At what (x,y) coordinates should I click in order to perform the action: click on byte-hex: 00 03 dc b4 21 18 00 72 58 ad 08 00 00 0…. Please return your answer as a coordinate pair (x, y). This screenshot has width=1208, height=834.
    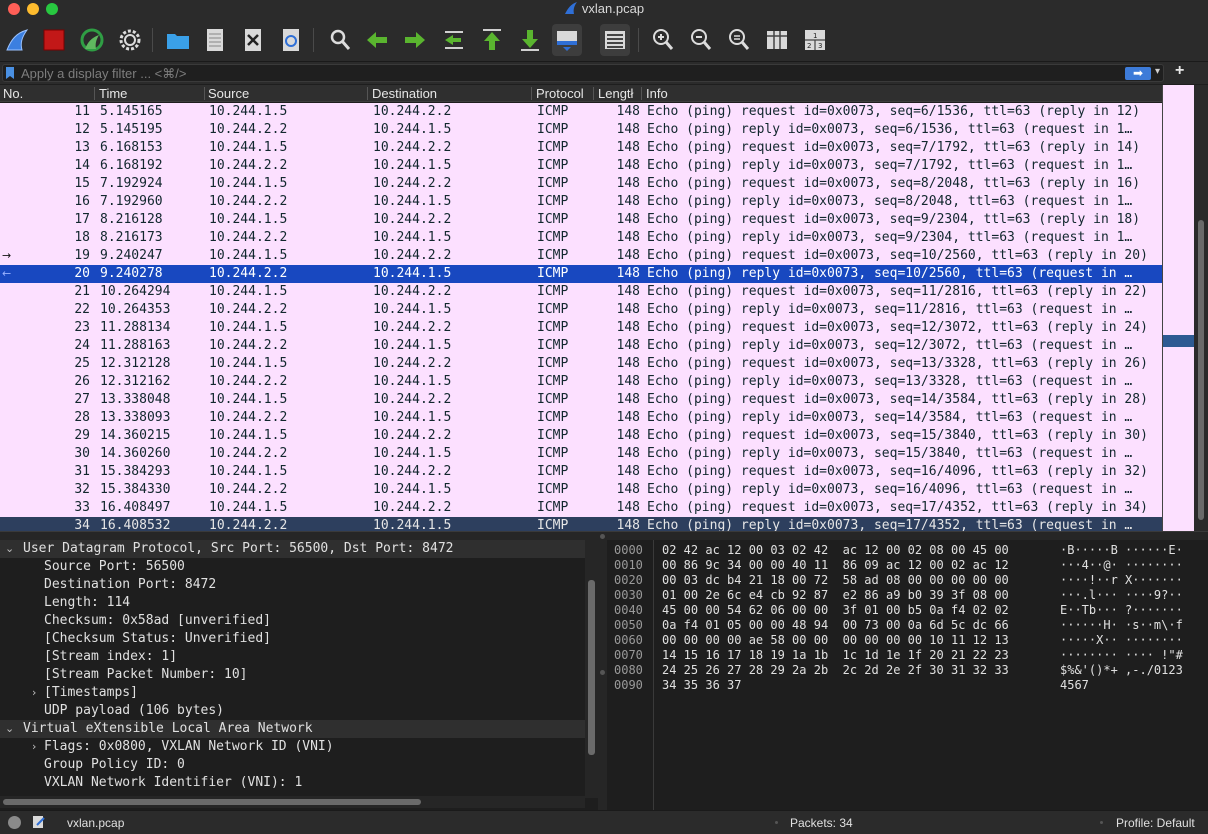
    Looking at the image, I should click on (835, 580).